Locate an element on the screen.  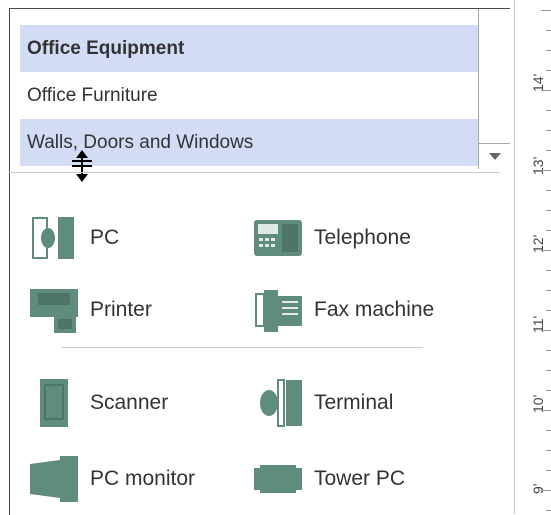
shape-pc: PC is located at coordinates (73, 238).